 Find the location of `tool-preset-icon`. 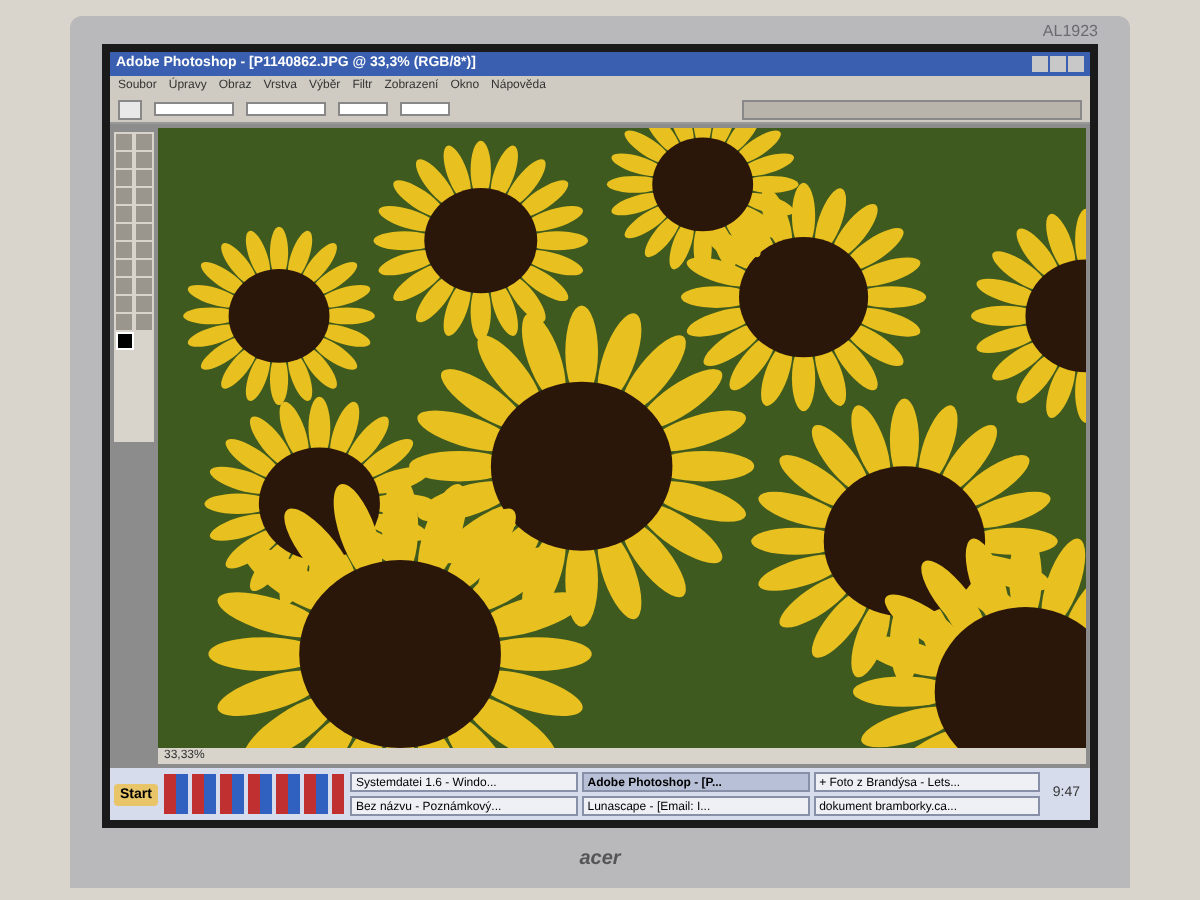

tool-preset-icon is located at coordinates (130, 109).